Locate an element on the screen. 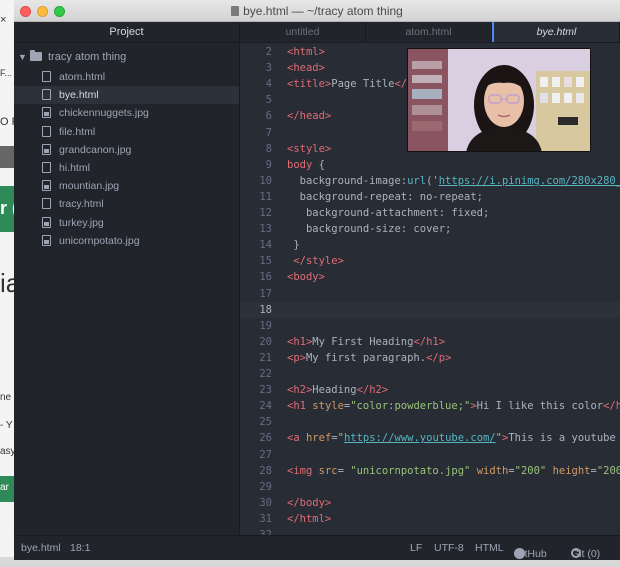 This screenshot has width=620, height=567. code-line: 23 <h2>Heading</h2> is located at coordinates (430, 390).